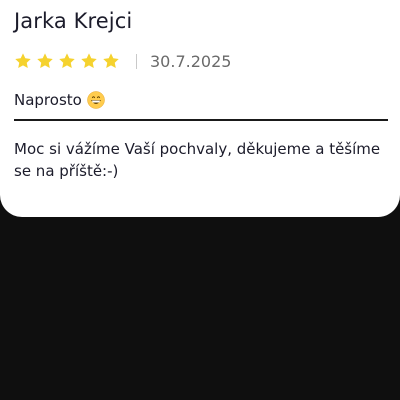 The height and width of the screenshot is (400, 400). Describe the element at coordinates (122, 61) in the screenshot. I see `rating-row: 30.7.2025` at that location.